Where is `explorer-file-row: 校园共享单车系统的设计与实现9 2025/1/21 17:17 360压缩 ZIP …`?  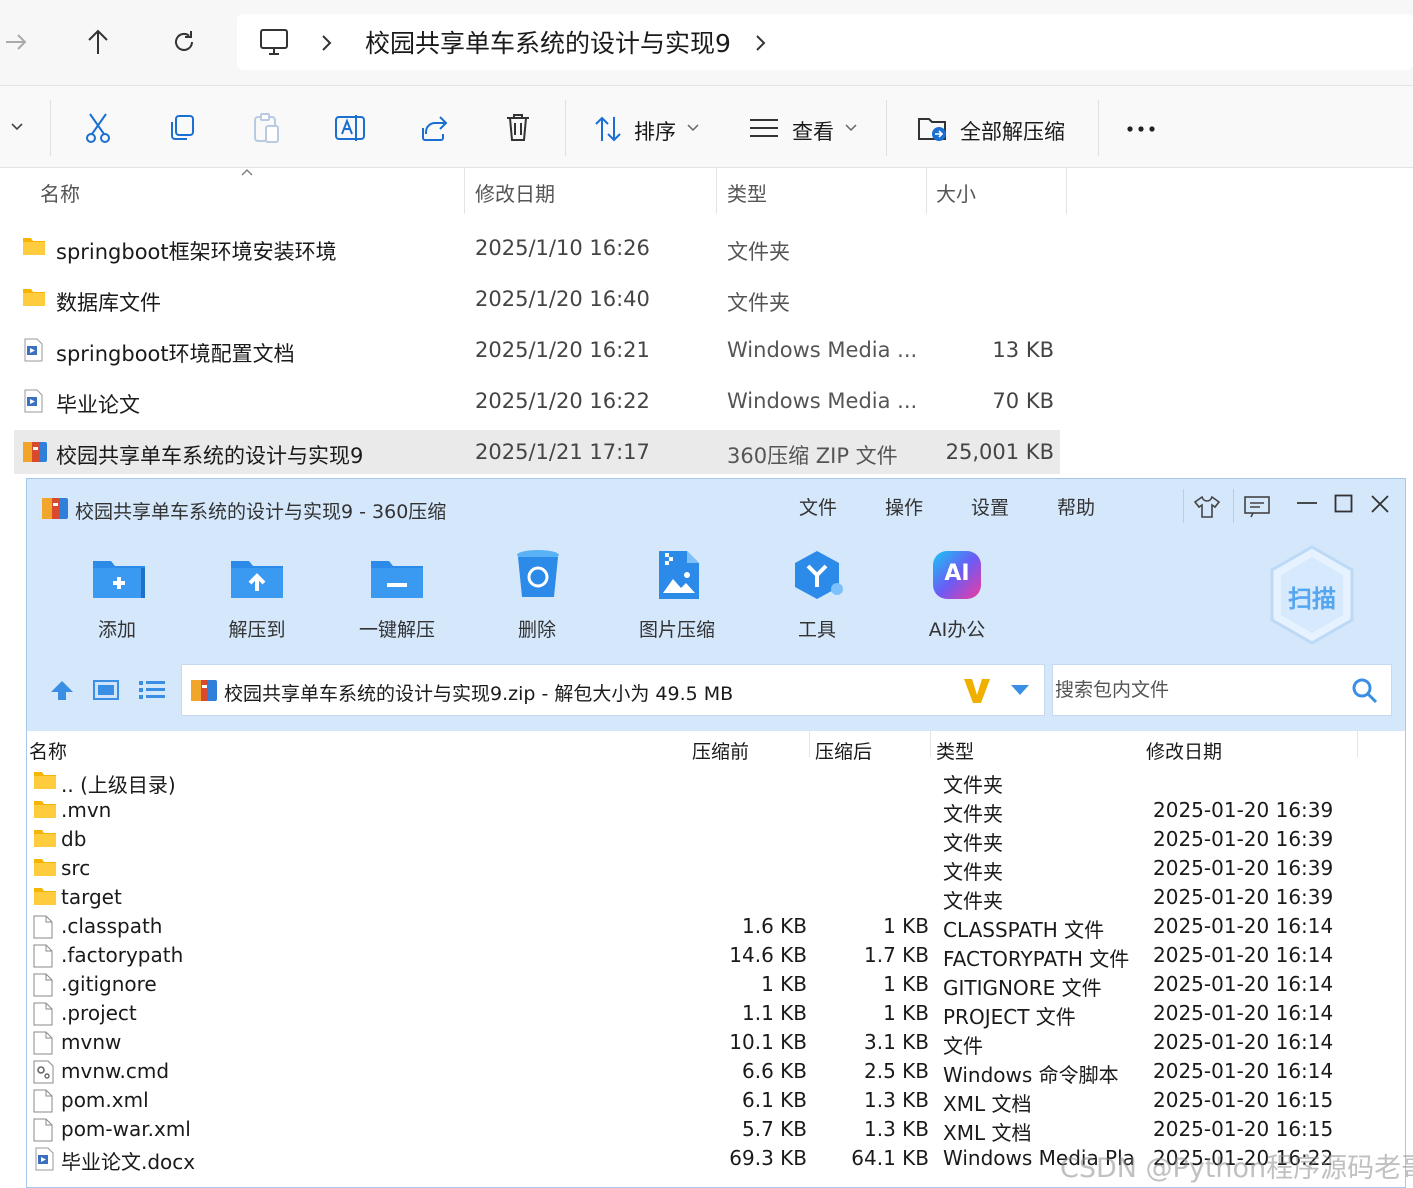 explorer-file-row: 校园共享单车系统的设计与实现9 2025/1/21 17:17 360压缩 ZIP … is located at coordinates (537, 452).